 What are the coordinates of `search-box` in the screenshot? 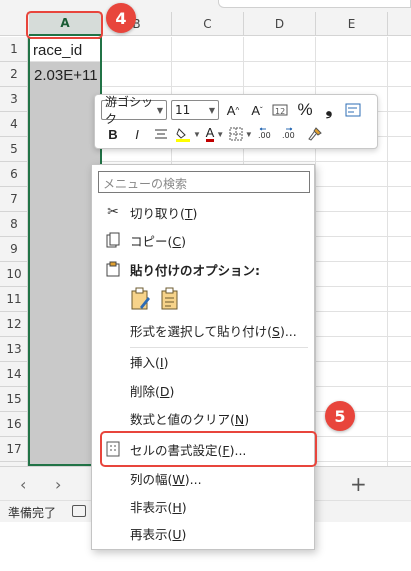 It's located at (314, 4).